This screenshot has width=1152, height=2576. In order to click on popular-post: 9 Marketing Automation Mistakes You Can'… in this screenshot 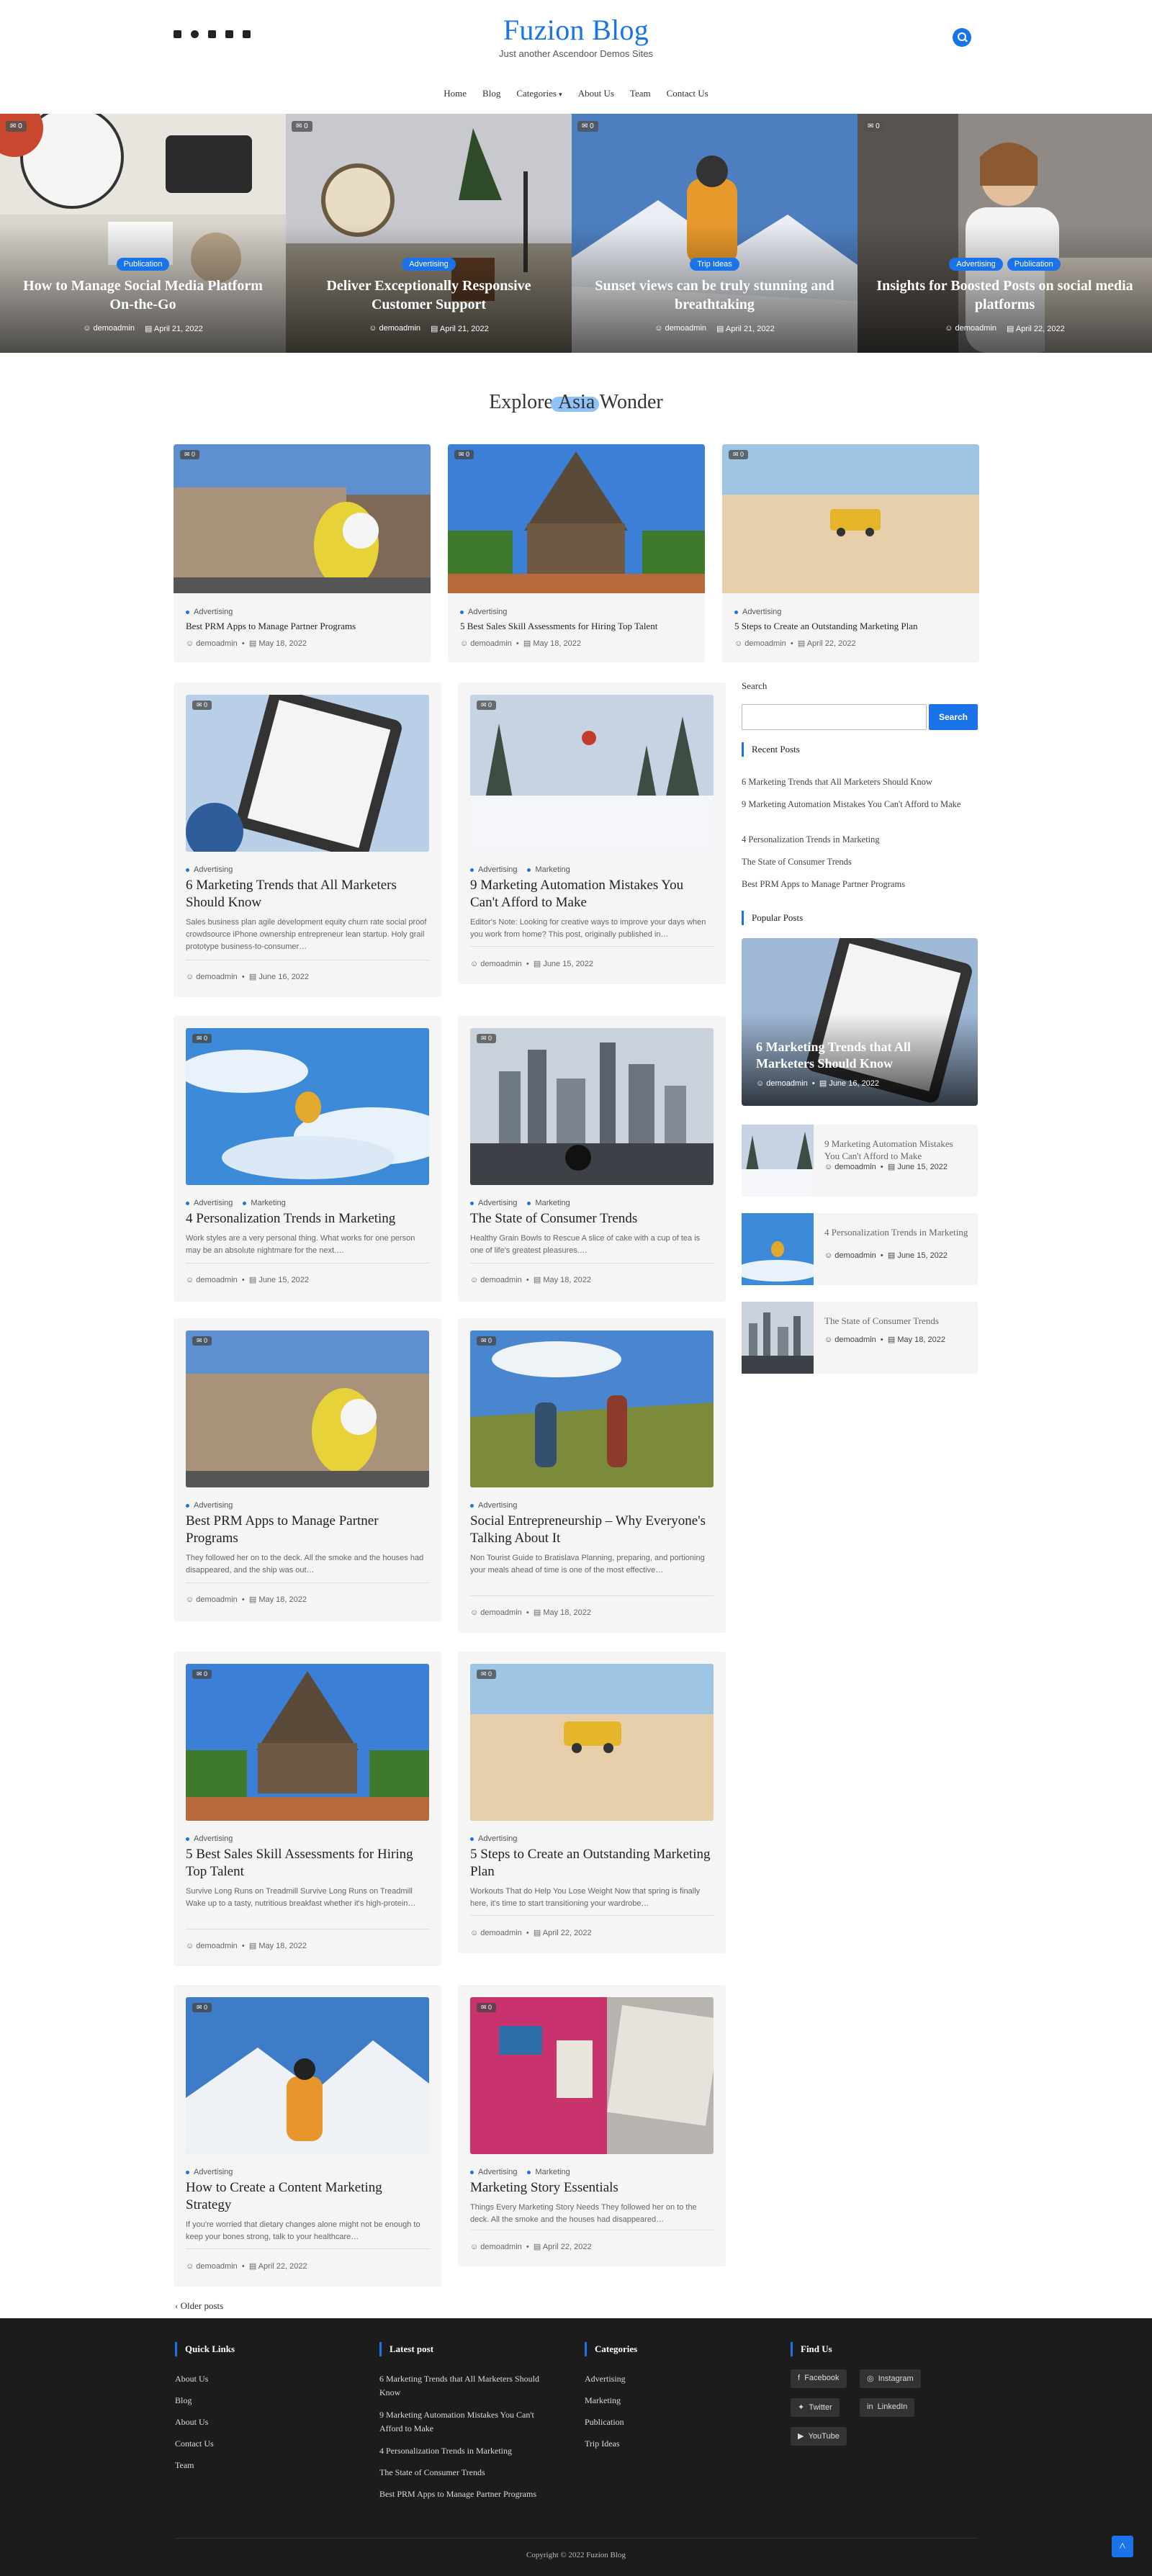, I will do `click(860, 1161)`.